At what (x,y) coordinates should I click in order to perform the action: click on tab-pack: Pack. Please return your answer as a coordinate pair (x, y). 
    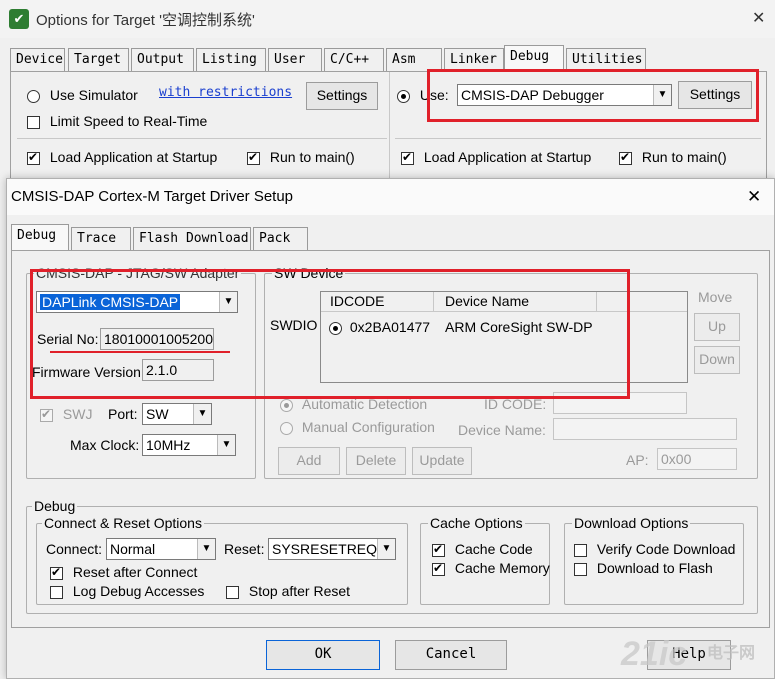
    Looking at the image, I should click on (280, 238).